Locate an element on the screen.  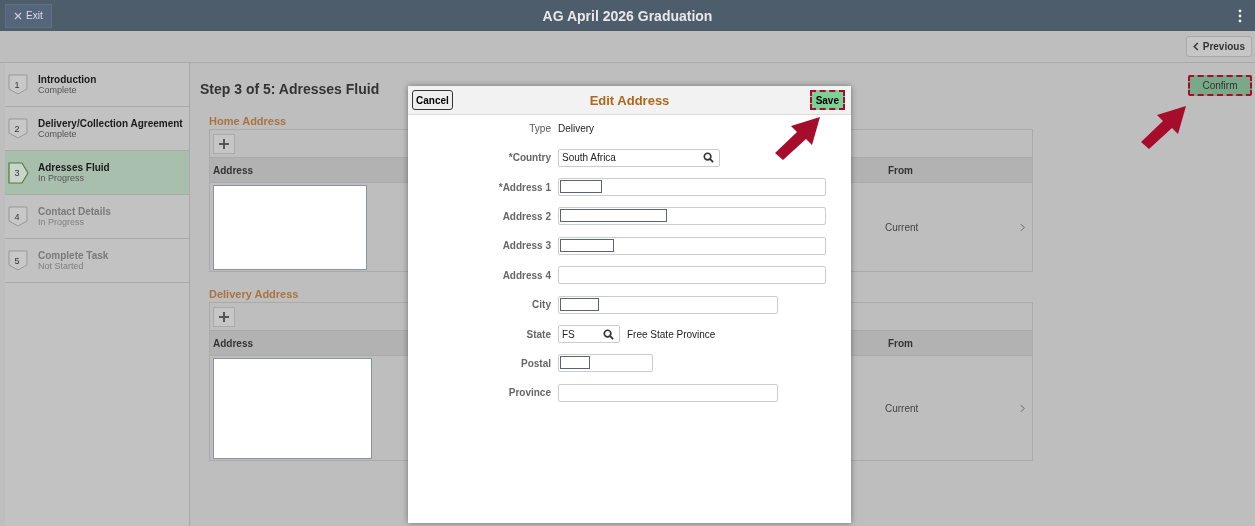
field-label: *Address 1 is located at coordinates (524, 187).